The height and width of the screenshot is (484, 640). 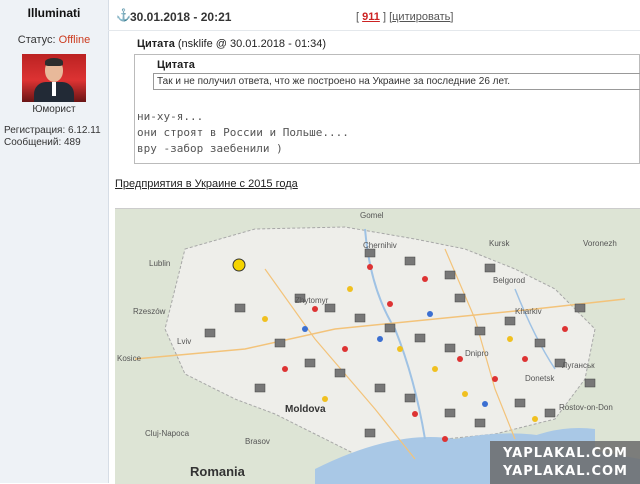 I want to click on map-place: Rostov-on-Don, so click(x=586, y=407).